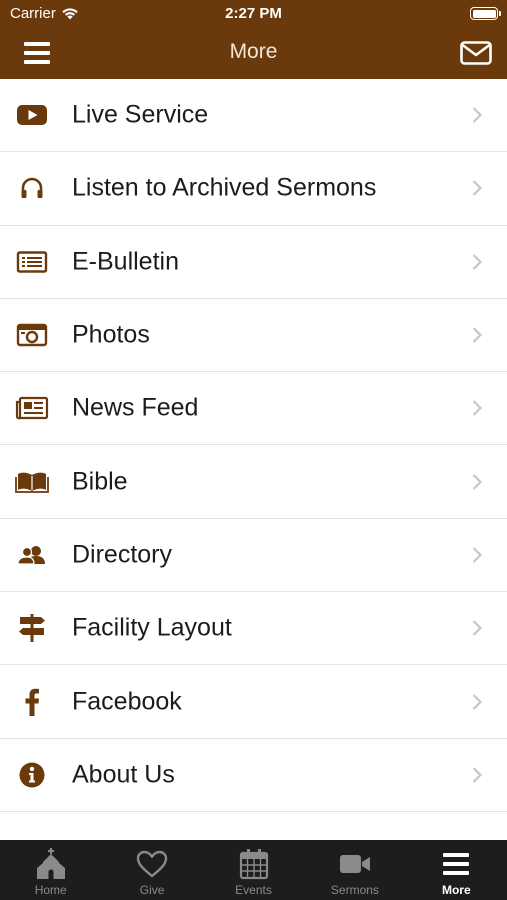  Describe the element at coordinates (32, 702) in the screenshot. I see `facebook-icon` at that location.